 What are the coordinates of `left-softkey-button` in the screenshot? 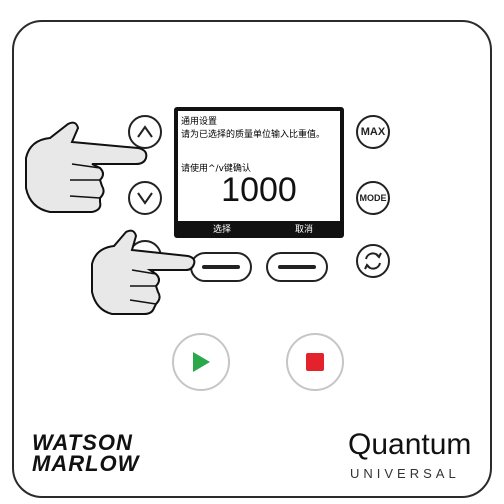 It's located at (221, 267).